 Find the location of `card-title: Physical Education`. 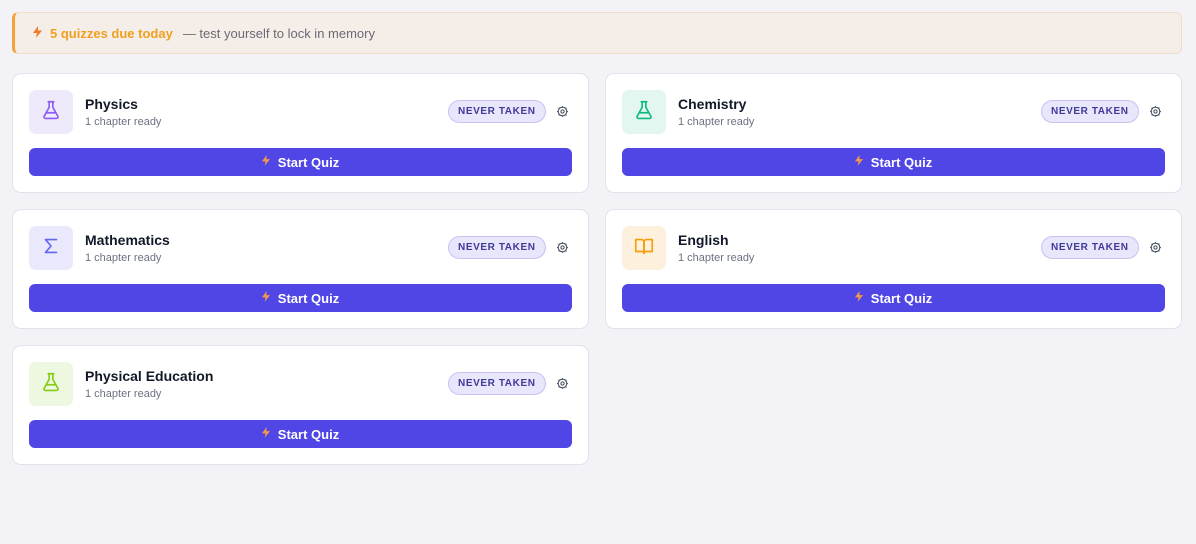

card-title: Physical Education is located at coordinates (149, 376).